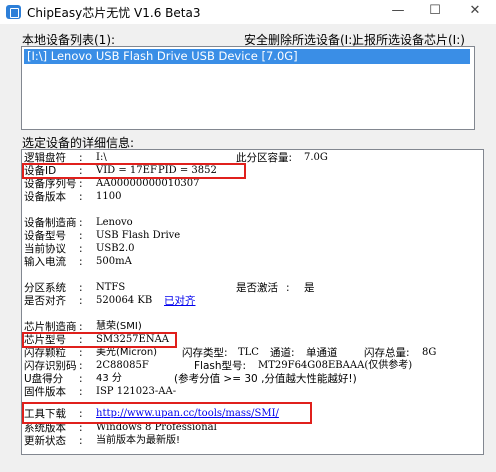 Image resolution: width=496 pixels, height=472 pixels. What do you see at coordinates (73, 197) in the screenshot?
I see `row-version: 设备版本 : 1100` at bounding box center [73, 197].